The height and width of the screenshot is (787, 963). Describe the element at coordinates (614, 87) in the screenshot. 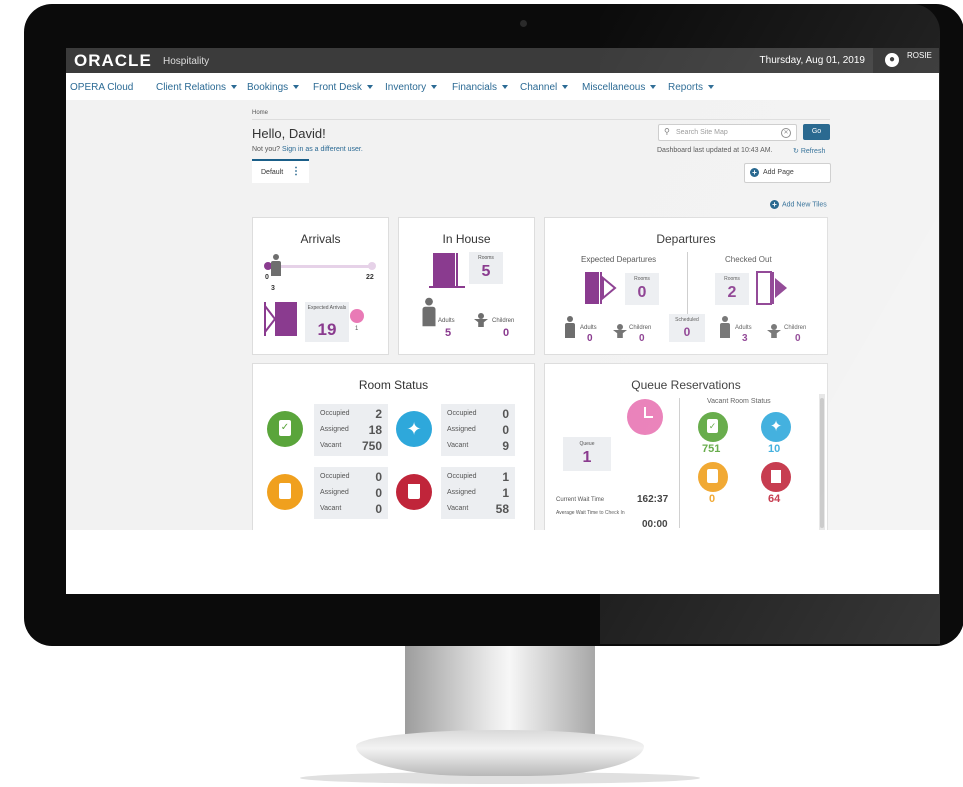

I see `nav-label: Miscellaneous` at that location.